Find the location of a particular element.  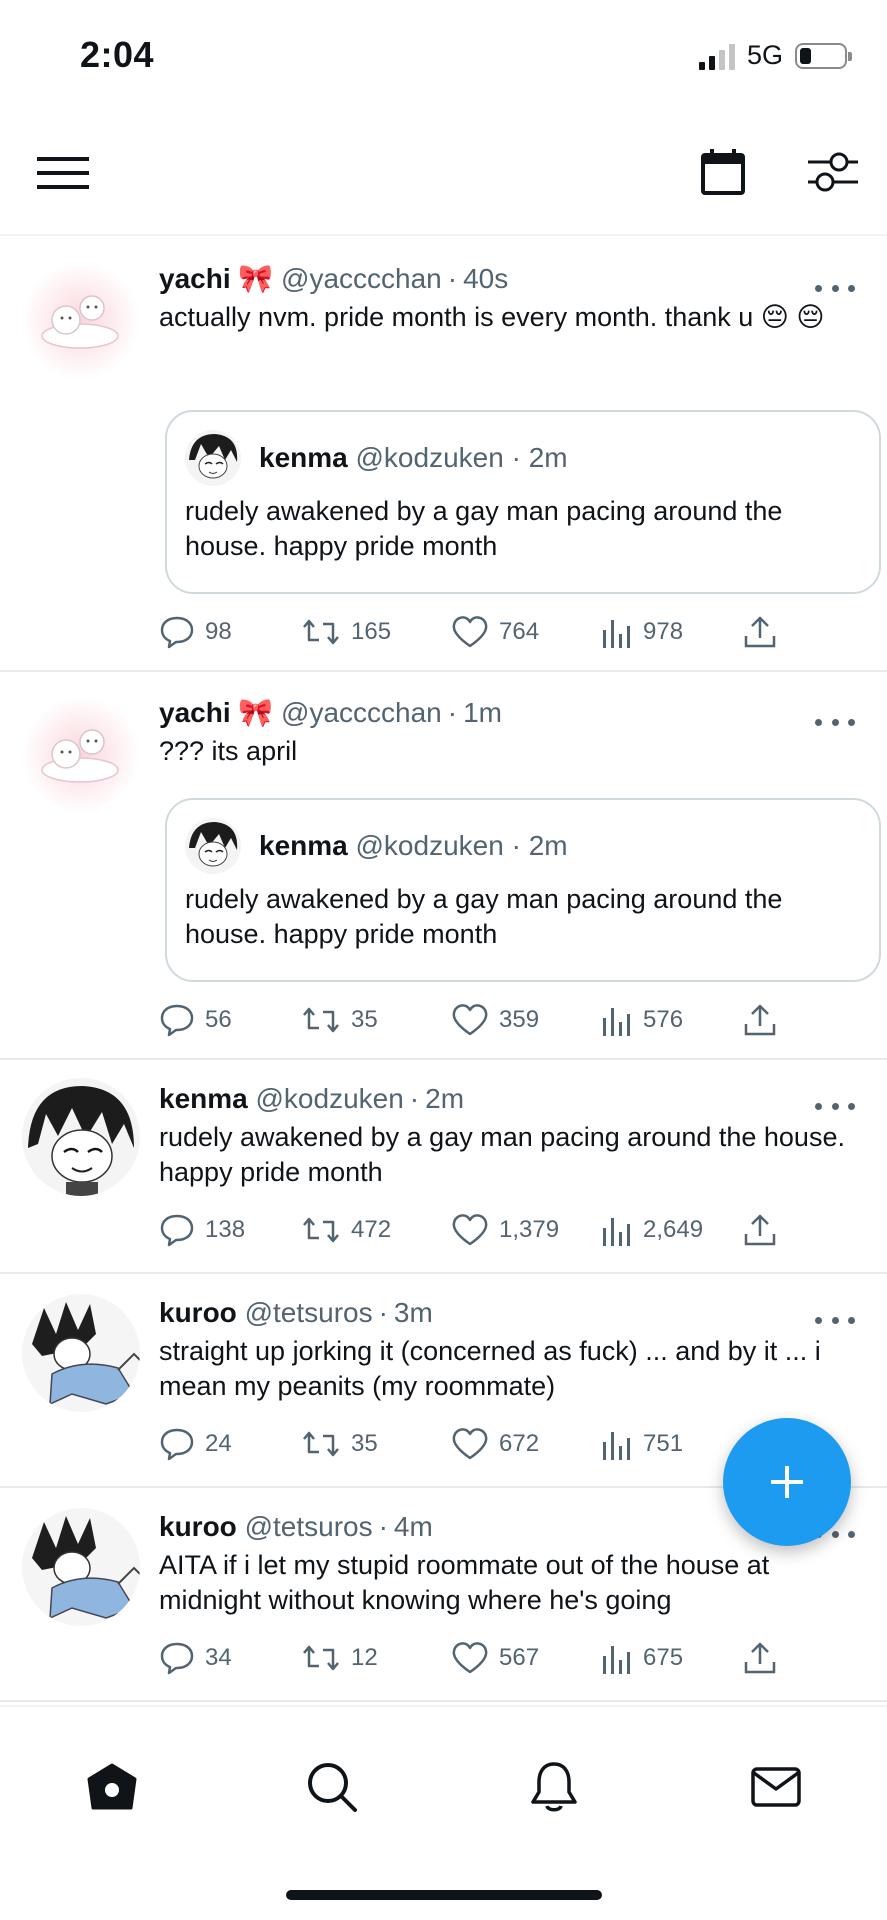

like-button: 1,379 is located at coordinates (505, 1230).